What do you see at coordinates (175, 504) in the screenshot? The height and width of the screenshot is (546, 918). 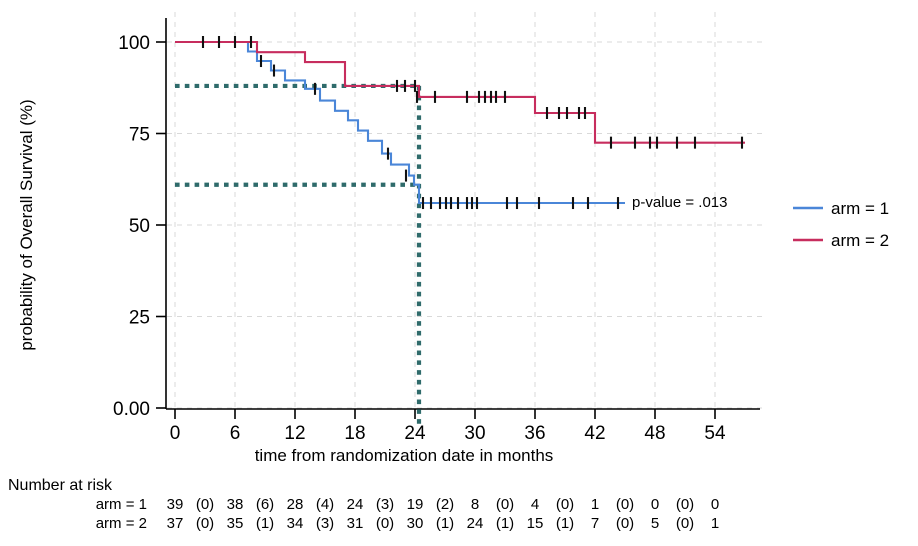 I see `risk-cell: 39` at bounding box center [175, 504].